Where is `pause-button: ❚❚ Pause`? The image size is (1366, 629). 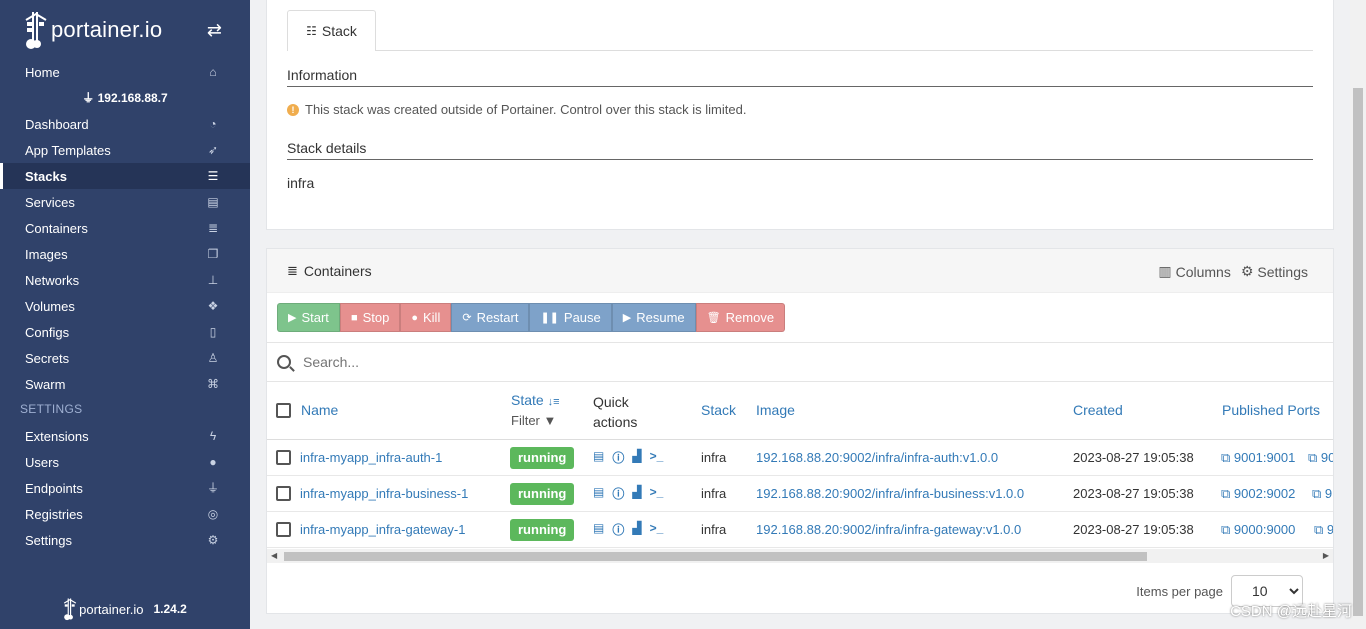
pause-button: ❚❚ Pause is located at coordinates (570, 317).